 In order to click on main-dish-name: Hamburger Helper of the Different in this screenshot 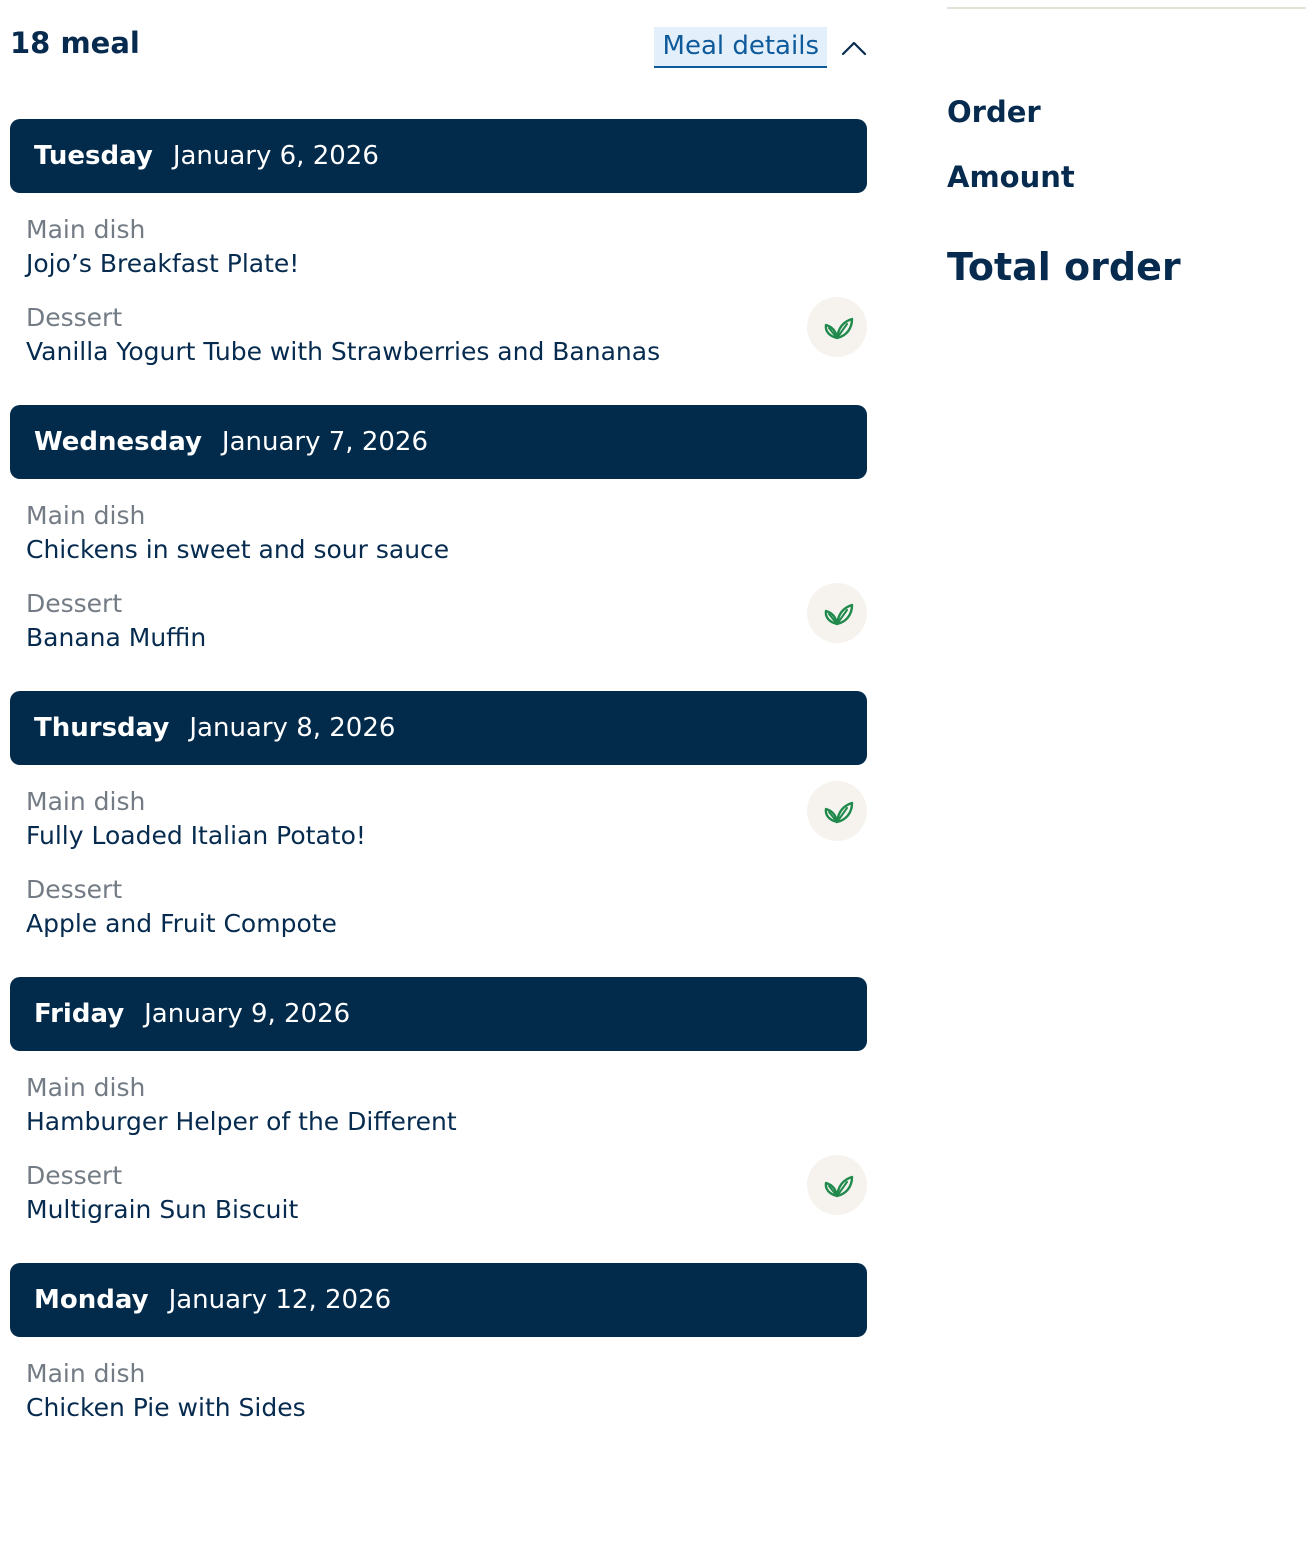, I will do `click(241, 1121)`.